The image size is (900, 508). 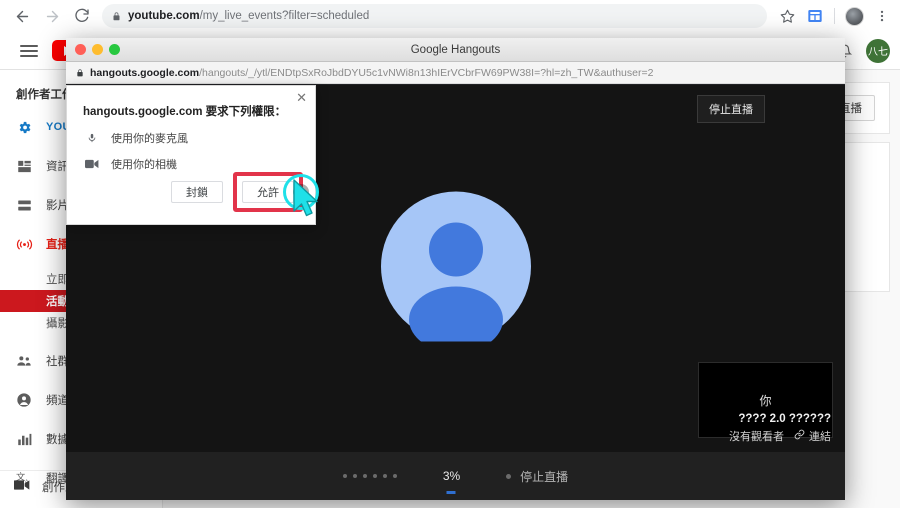 I want to click on star-icon, so click(x=787, y=16).